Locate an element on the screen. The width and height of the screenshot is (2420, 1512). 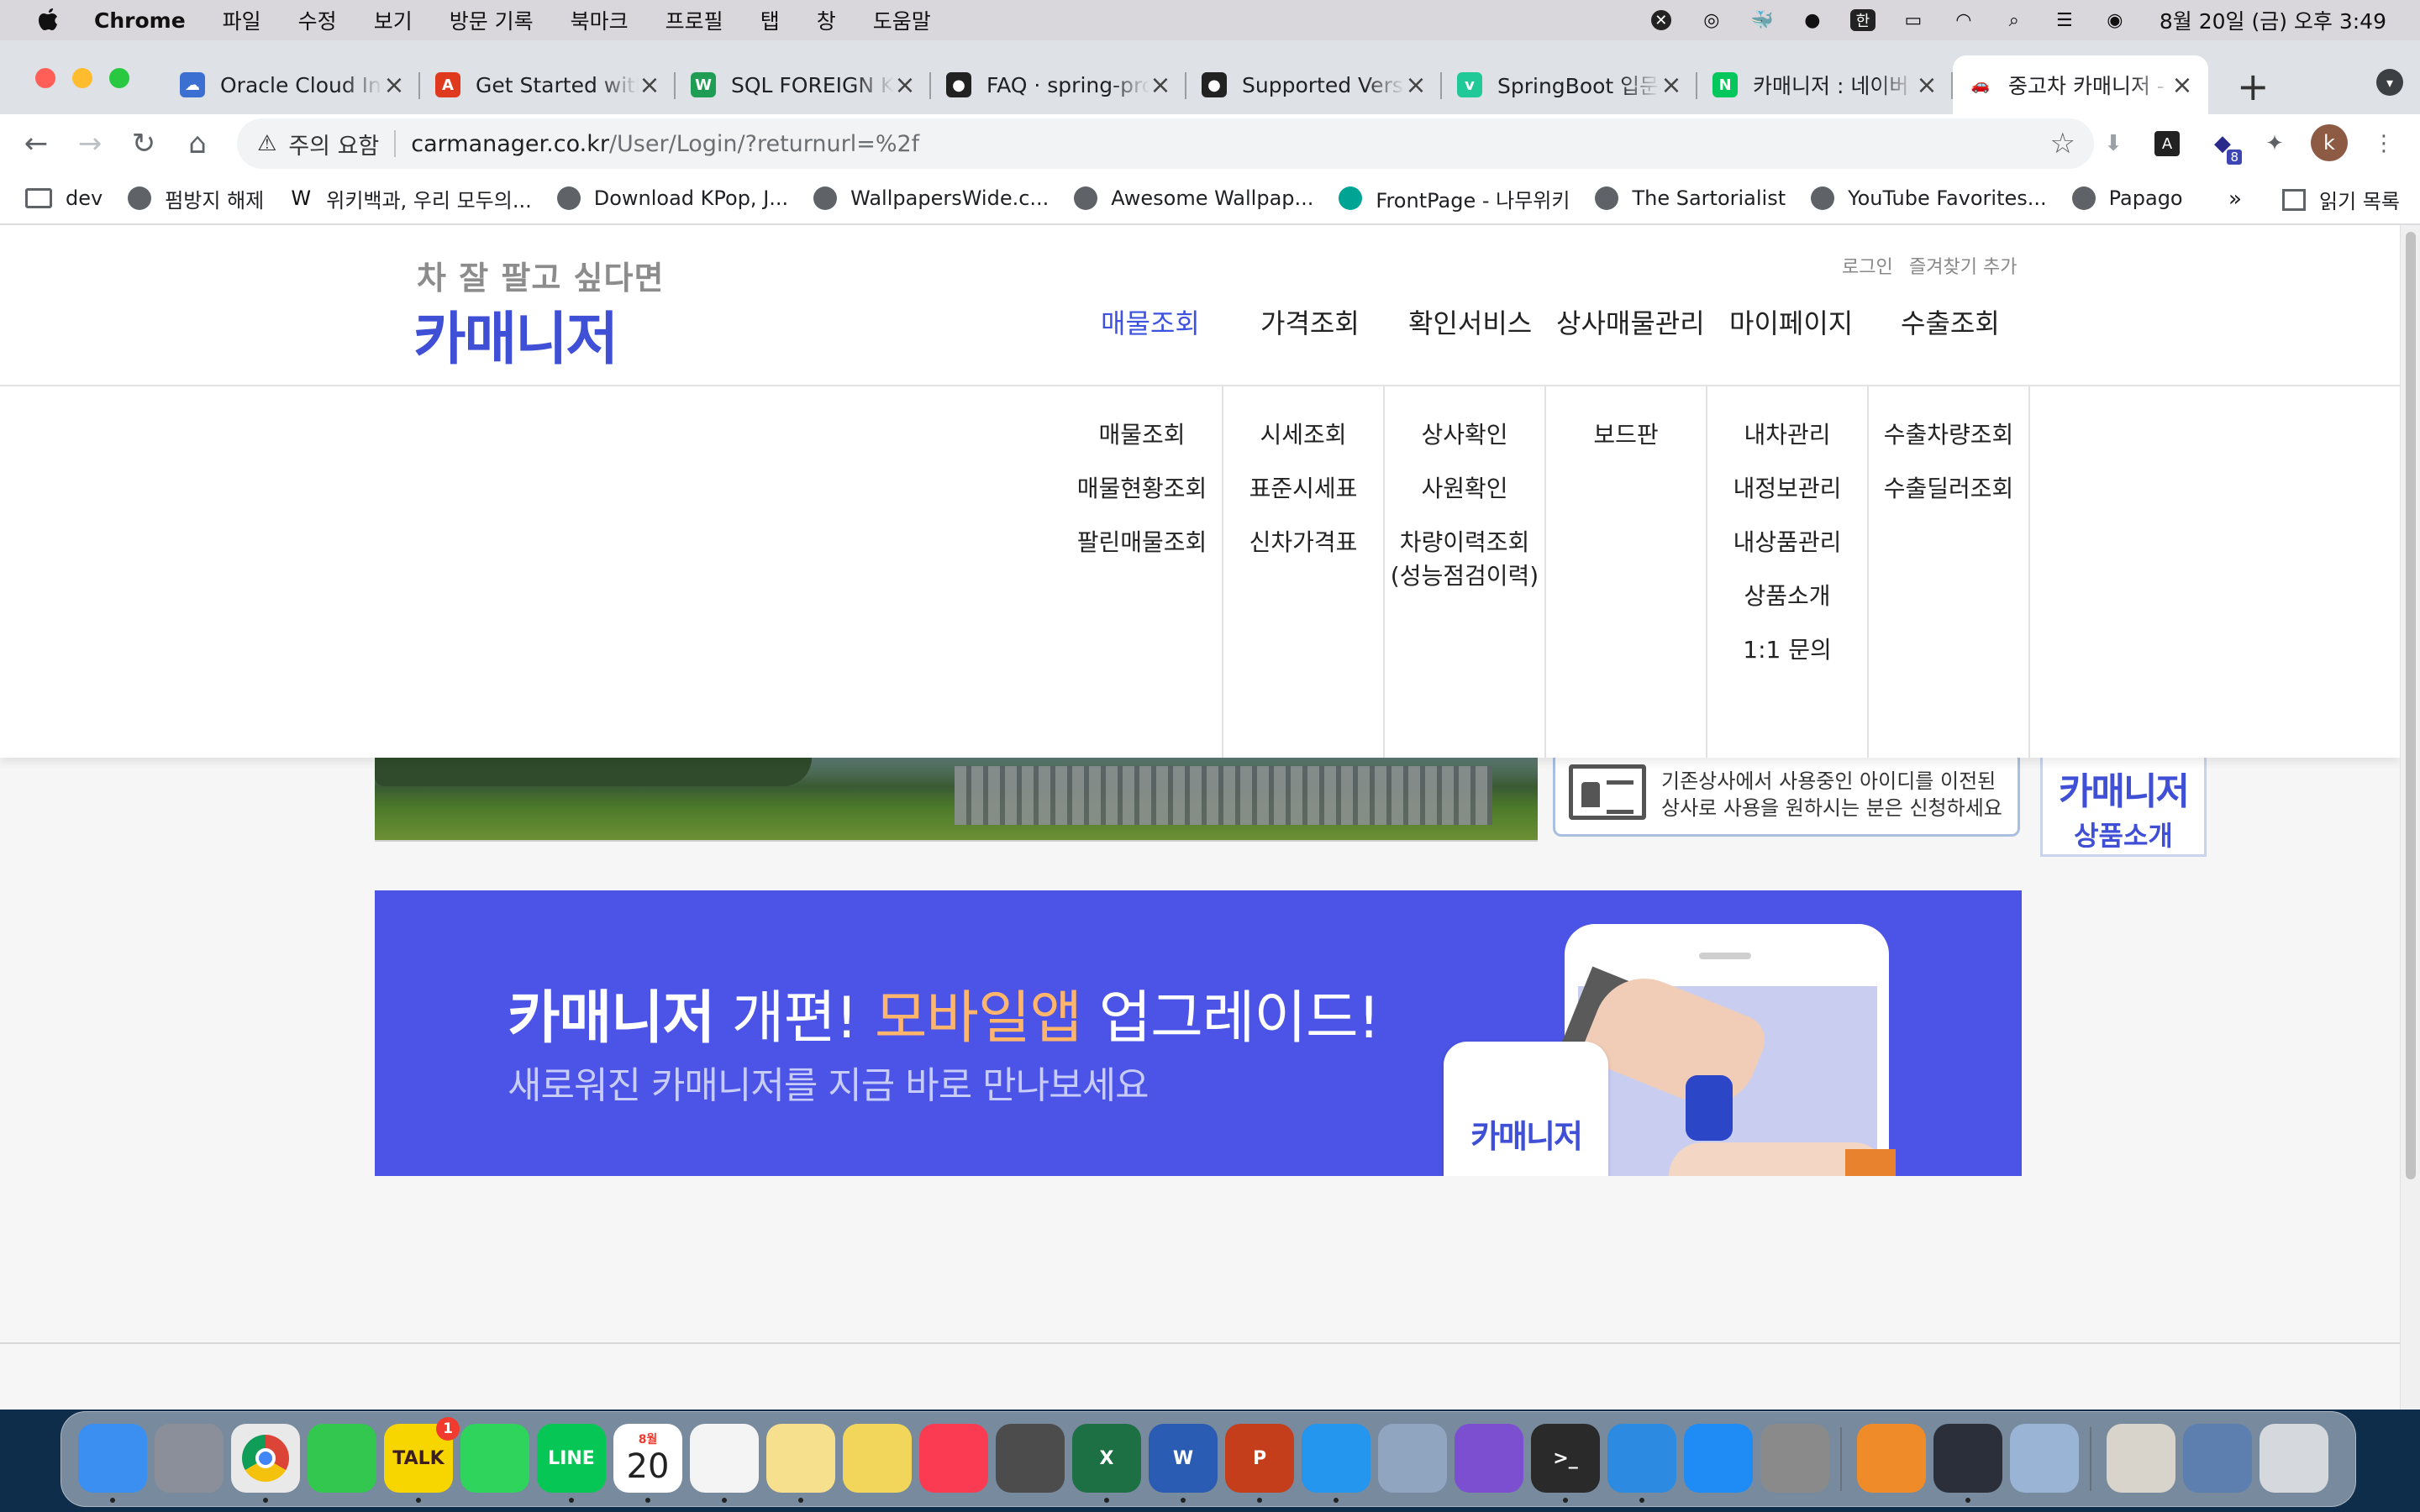
app-menu-chrome: Chrome is located at coordinates (140, 20).